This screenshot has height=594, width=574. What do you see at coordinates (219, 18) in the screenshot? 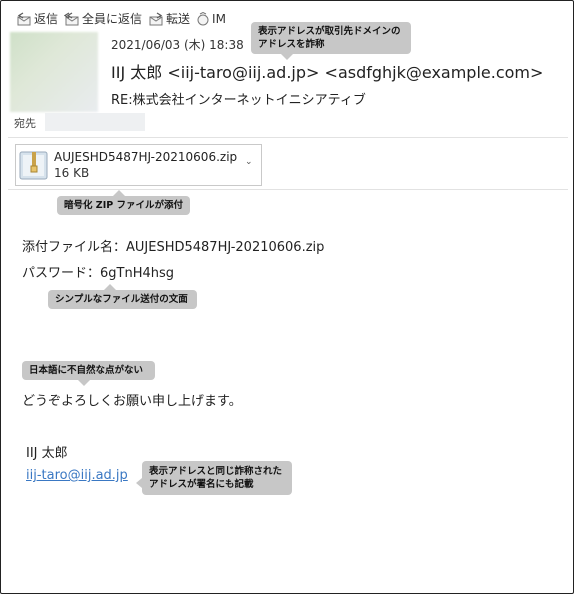
I see `im-label: IM` at bounding box center [219, 18].